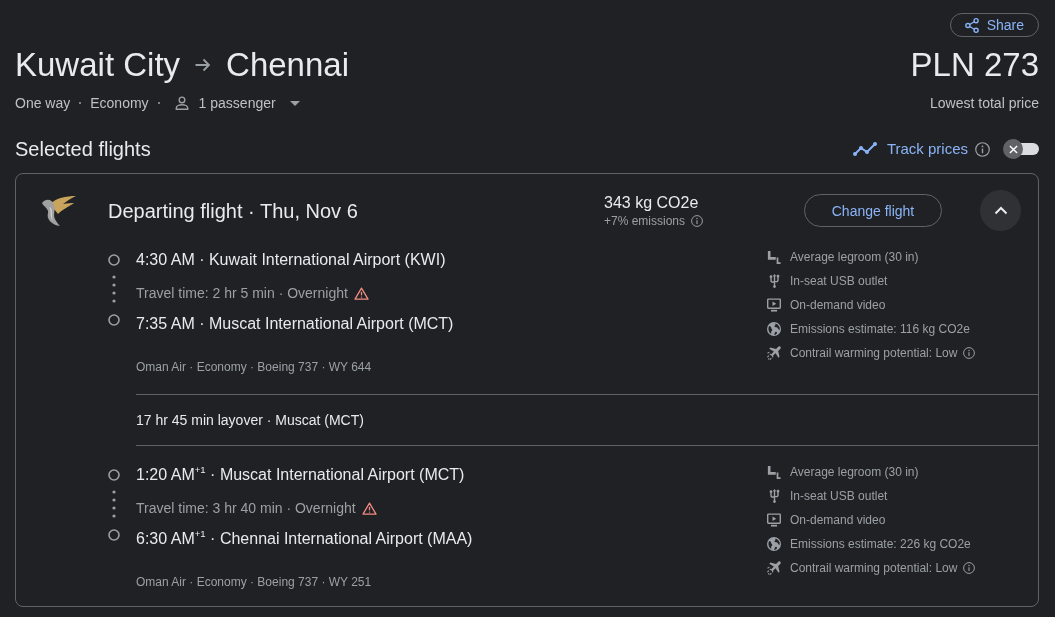  I want to click on caret-down-icon, so click(294, 103).